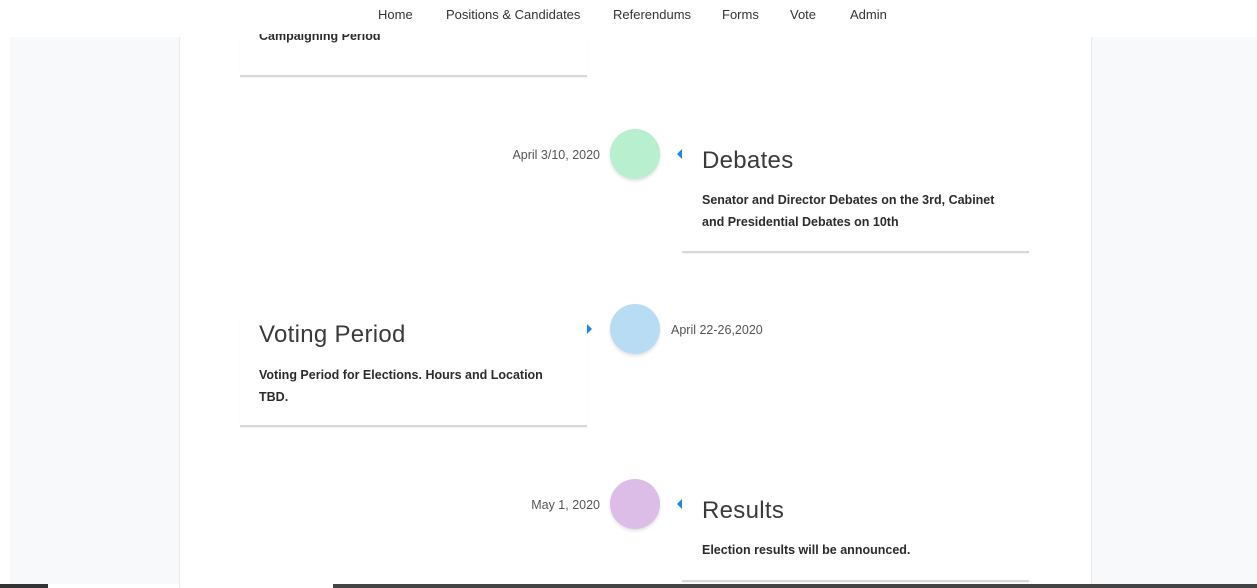 Image resolution: width=1257 pixels, height=588 pixels. Describe the element at coordinates (413, 52) in the screenshot. I see `timeline-card-campaigning: Campaigning Period` at that location.